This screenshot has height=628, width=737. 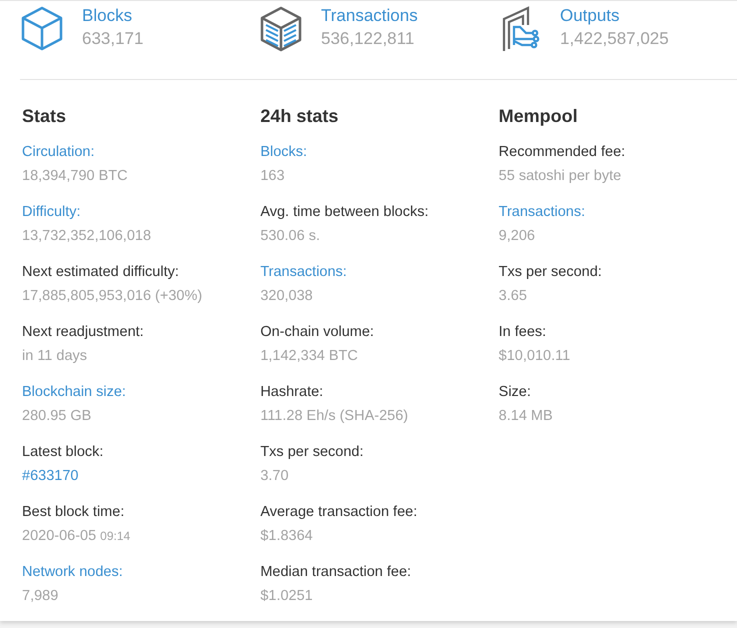 What do you see at coordinates (336, 572) in the screenshot?
I see `stat-label: Median transaction fee:` at bounding box center [336, 572].